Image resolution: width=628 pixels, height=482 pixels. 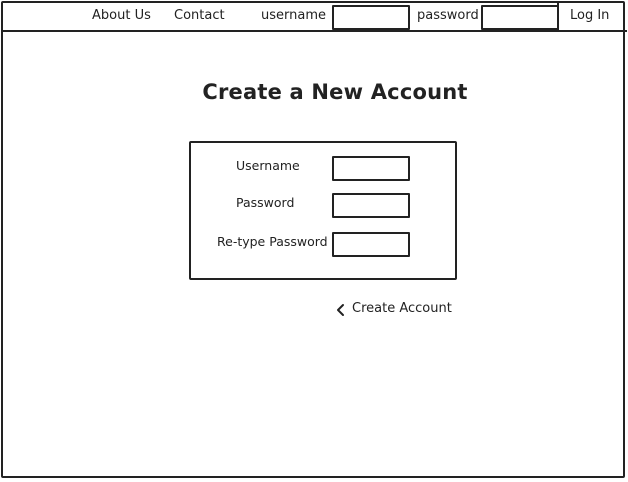 I want to click on nav-divider, so click(x=558, y=16).